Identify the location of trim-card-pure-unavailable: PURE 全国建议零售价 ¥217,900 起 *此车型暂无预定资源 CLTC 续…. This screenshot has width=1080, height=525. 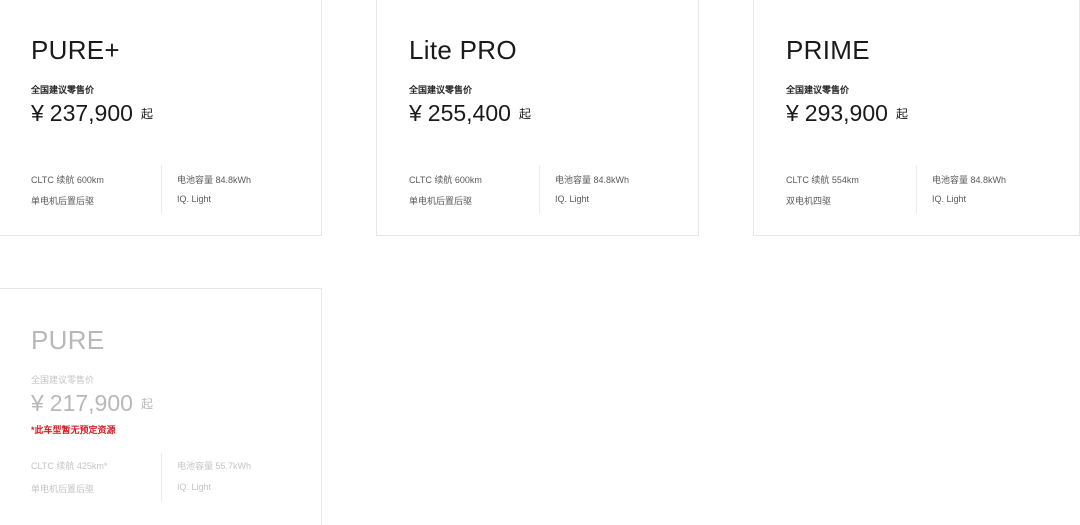
(161, 406).